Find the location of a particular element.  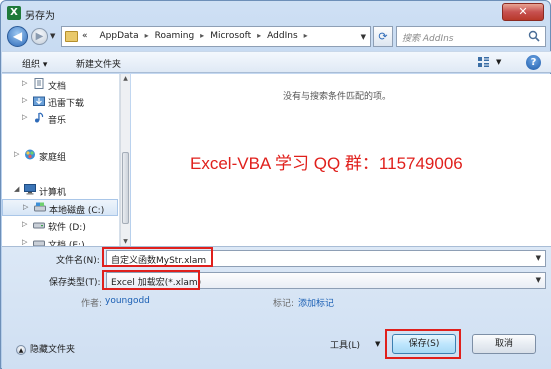

breadcrumb-overflow: « is located at coordinates (85, 36).